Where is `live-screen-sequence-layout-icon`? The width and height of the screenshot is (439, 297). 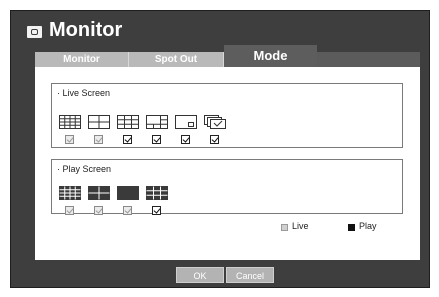
live-screen-sequence-layout-icon is located at coordinates (215, 122).